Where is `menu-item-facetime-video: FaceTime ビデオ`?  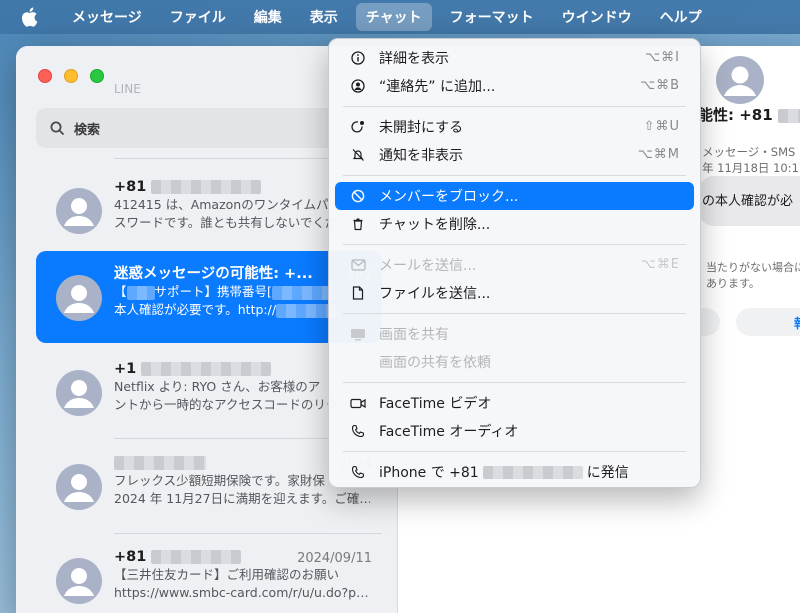 menu-item-facetime-video: FaceTime ビデオ is located at coordinates (514, 403).